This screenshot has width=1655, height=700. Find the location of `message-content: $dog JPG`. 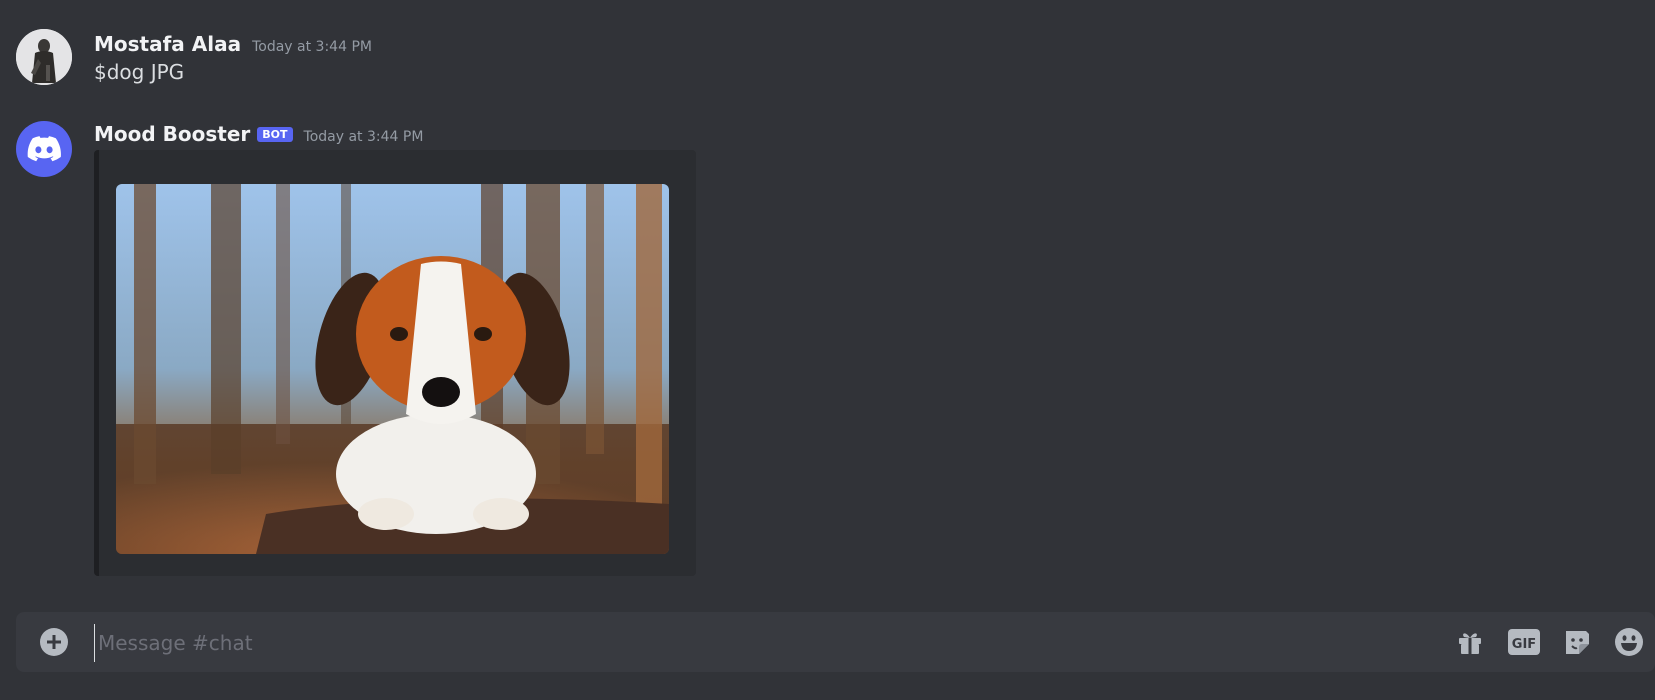

message-content: $dog JPG is located at coordinates (139, 72).